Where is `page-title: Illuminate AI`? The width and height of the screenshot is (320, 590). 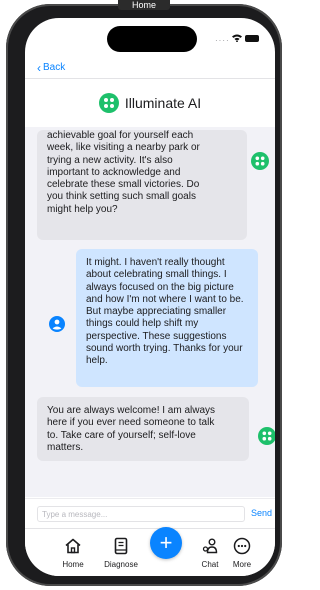 page-title: Illuminate AI is located at coordinates (163, 103).